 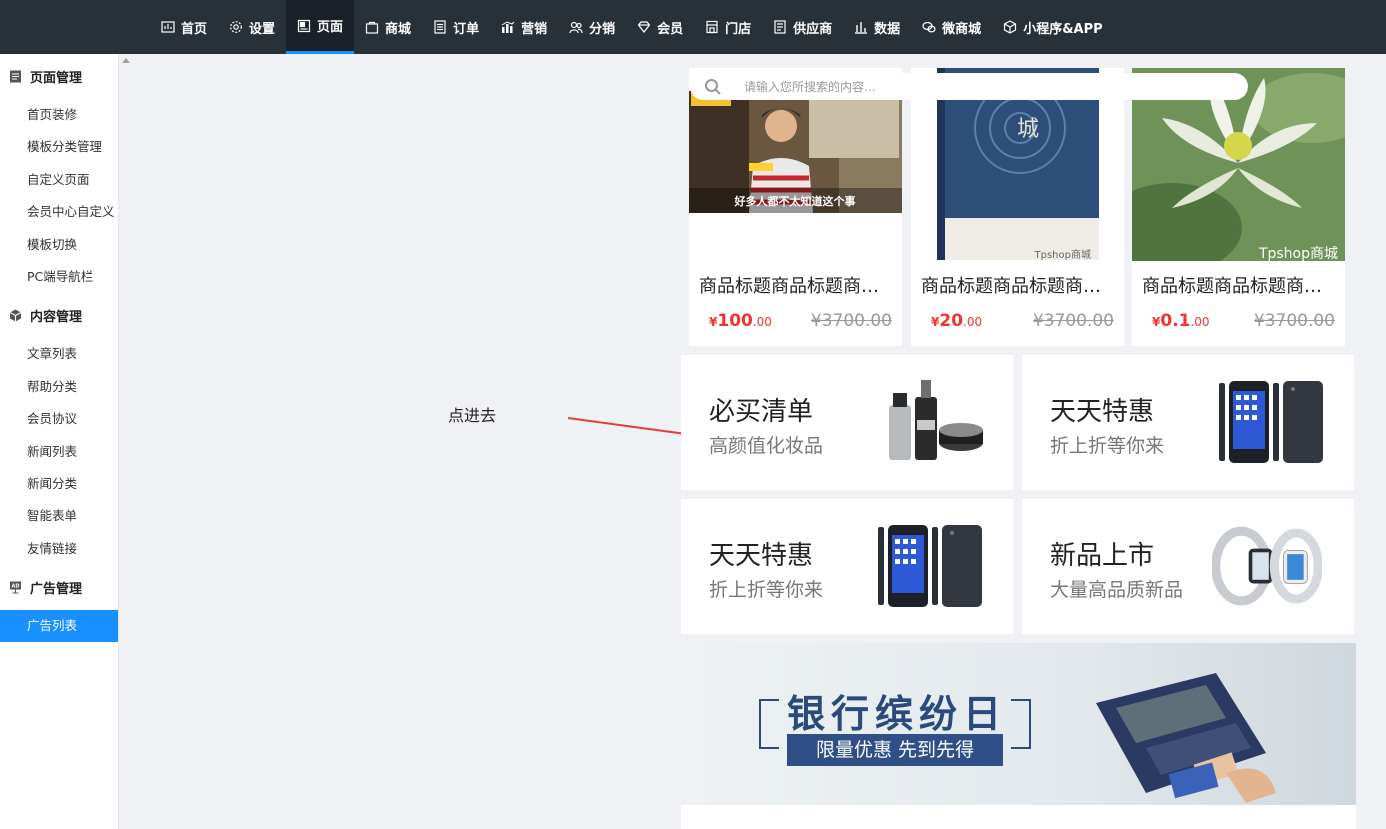 I want to click on scroll-up-arrow-icon, so click(x=126, y=60).